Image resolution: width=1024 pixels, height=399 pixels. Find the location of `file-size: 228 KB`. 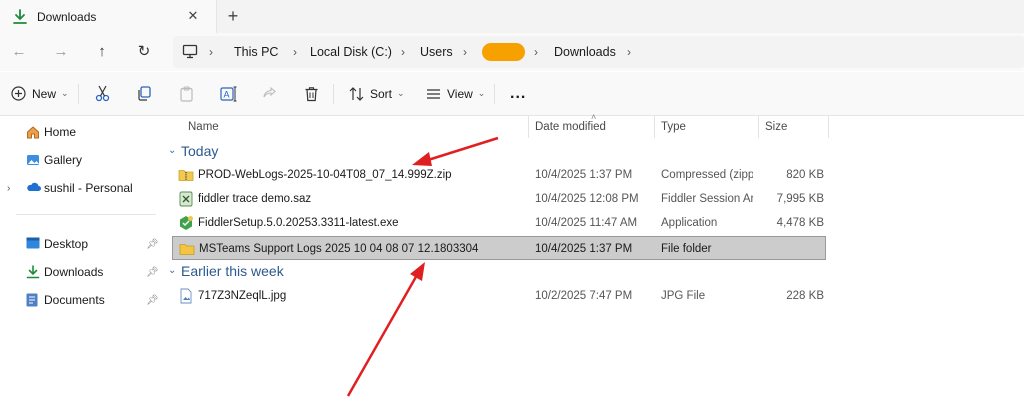

file-size: 228 KB is located at coordinates (805, 296).